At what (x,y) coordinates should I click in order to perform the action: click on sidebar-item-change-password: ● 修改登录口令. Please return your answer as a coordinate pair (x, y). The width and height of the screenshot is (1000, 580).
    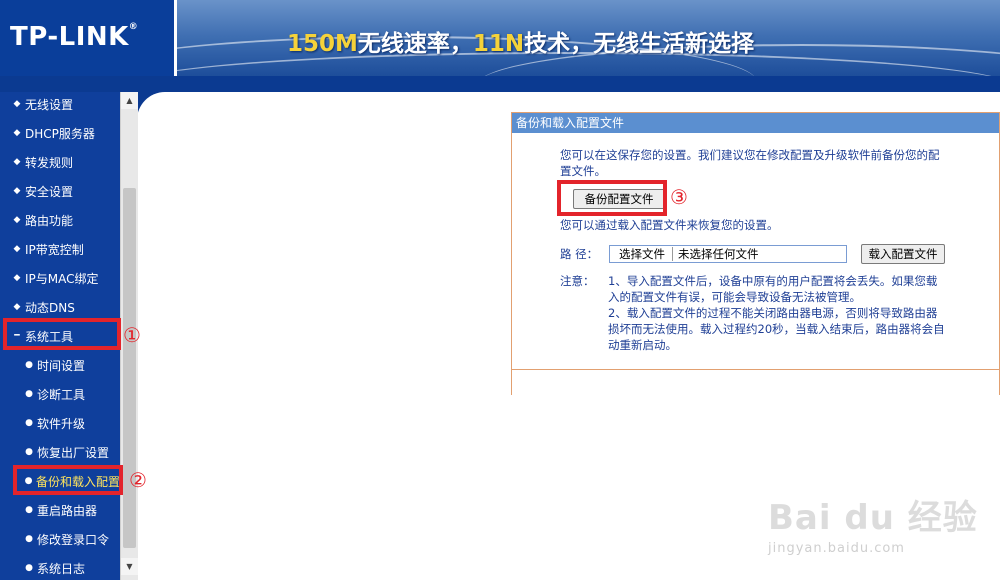
    Looking at the image, I should click on (60, 539).